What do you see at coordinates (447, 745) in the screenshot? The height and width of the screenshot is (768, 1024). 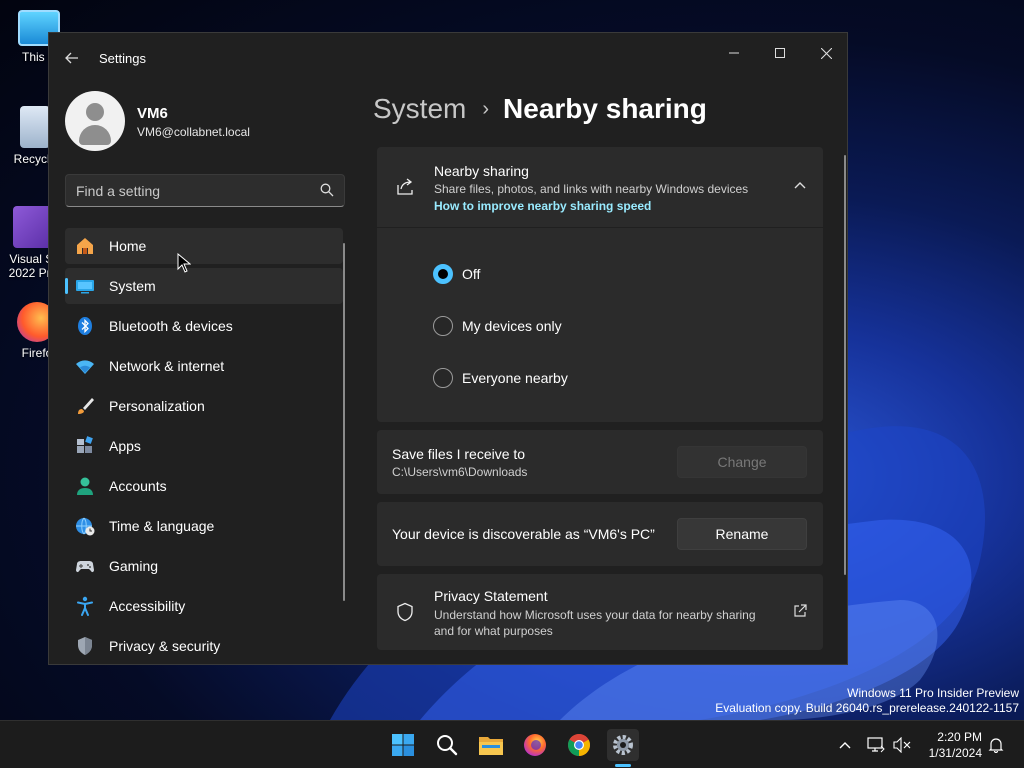 I see `taskbar-search-button` at bounding box center [447, 745].